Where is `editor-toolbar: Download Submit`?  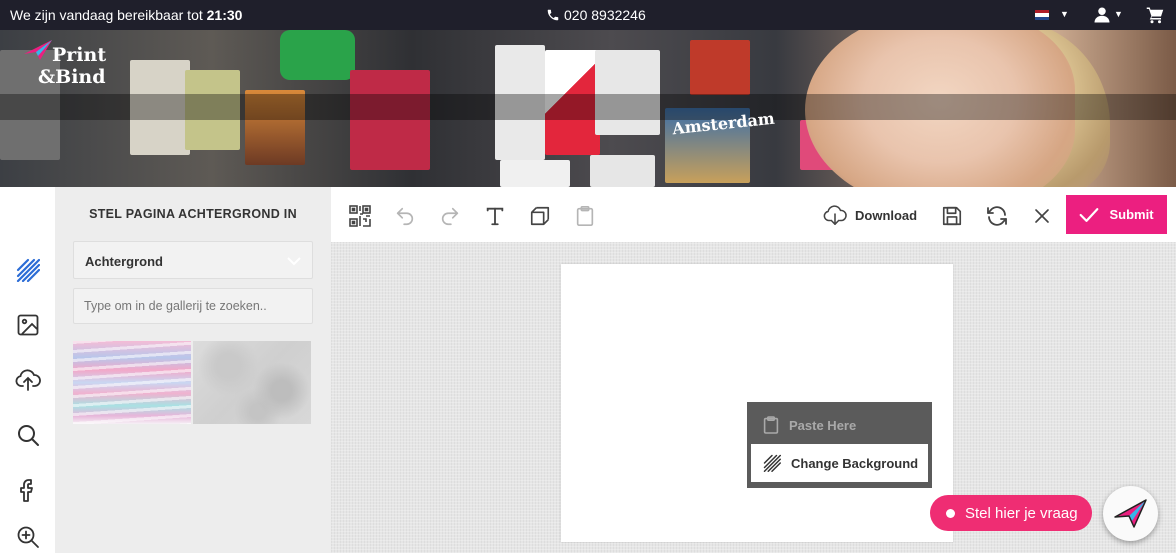
editor-toolbar: Download Submit is located at coordinates (753, 214).